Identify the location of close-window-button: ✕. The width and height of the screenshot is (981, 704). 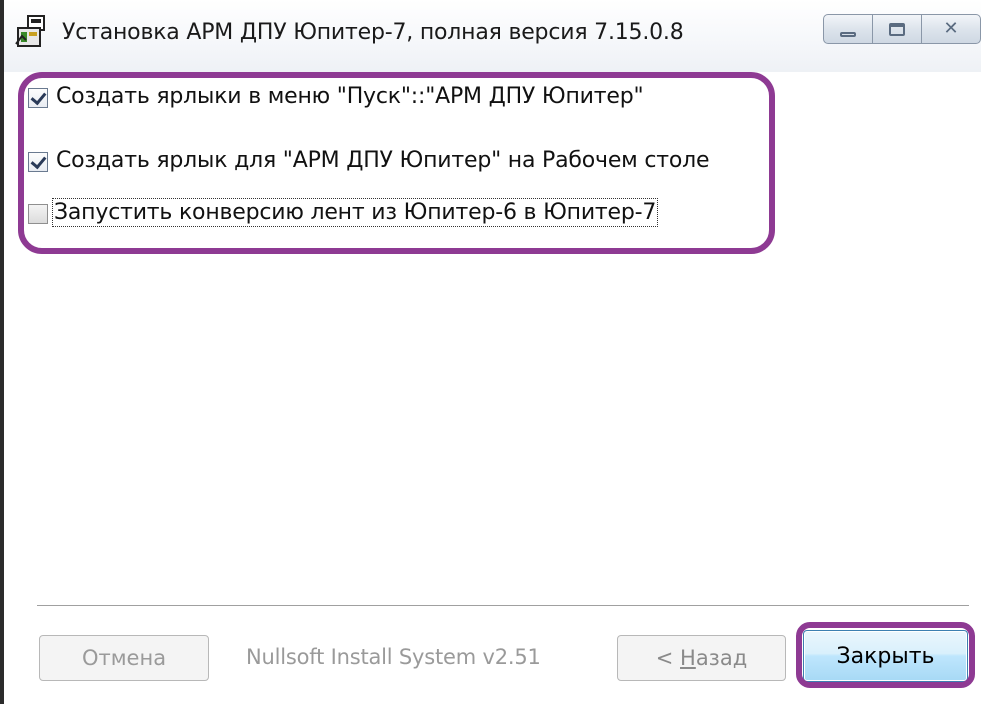
(951, 29).